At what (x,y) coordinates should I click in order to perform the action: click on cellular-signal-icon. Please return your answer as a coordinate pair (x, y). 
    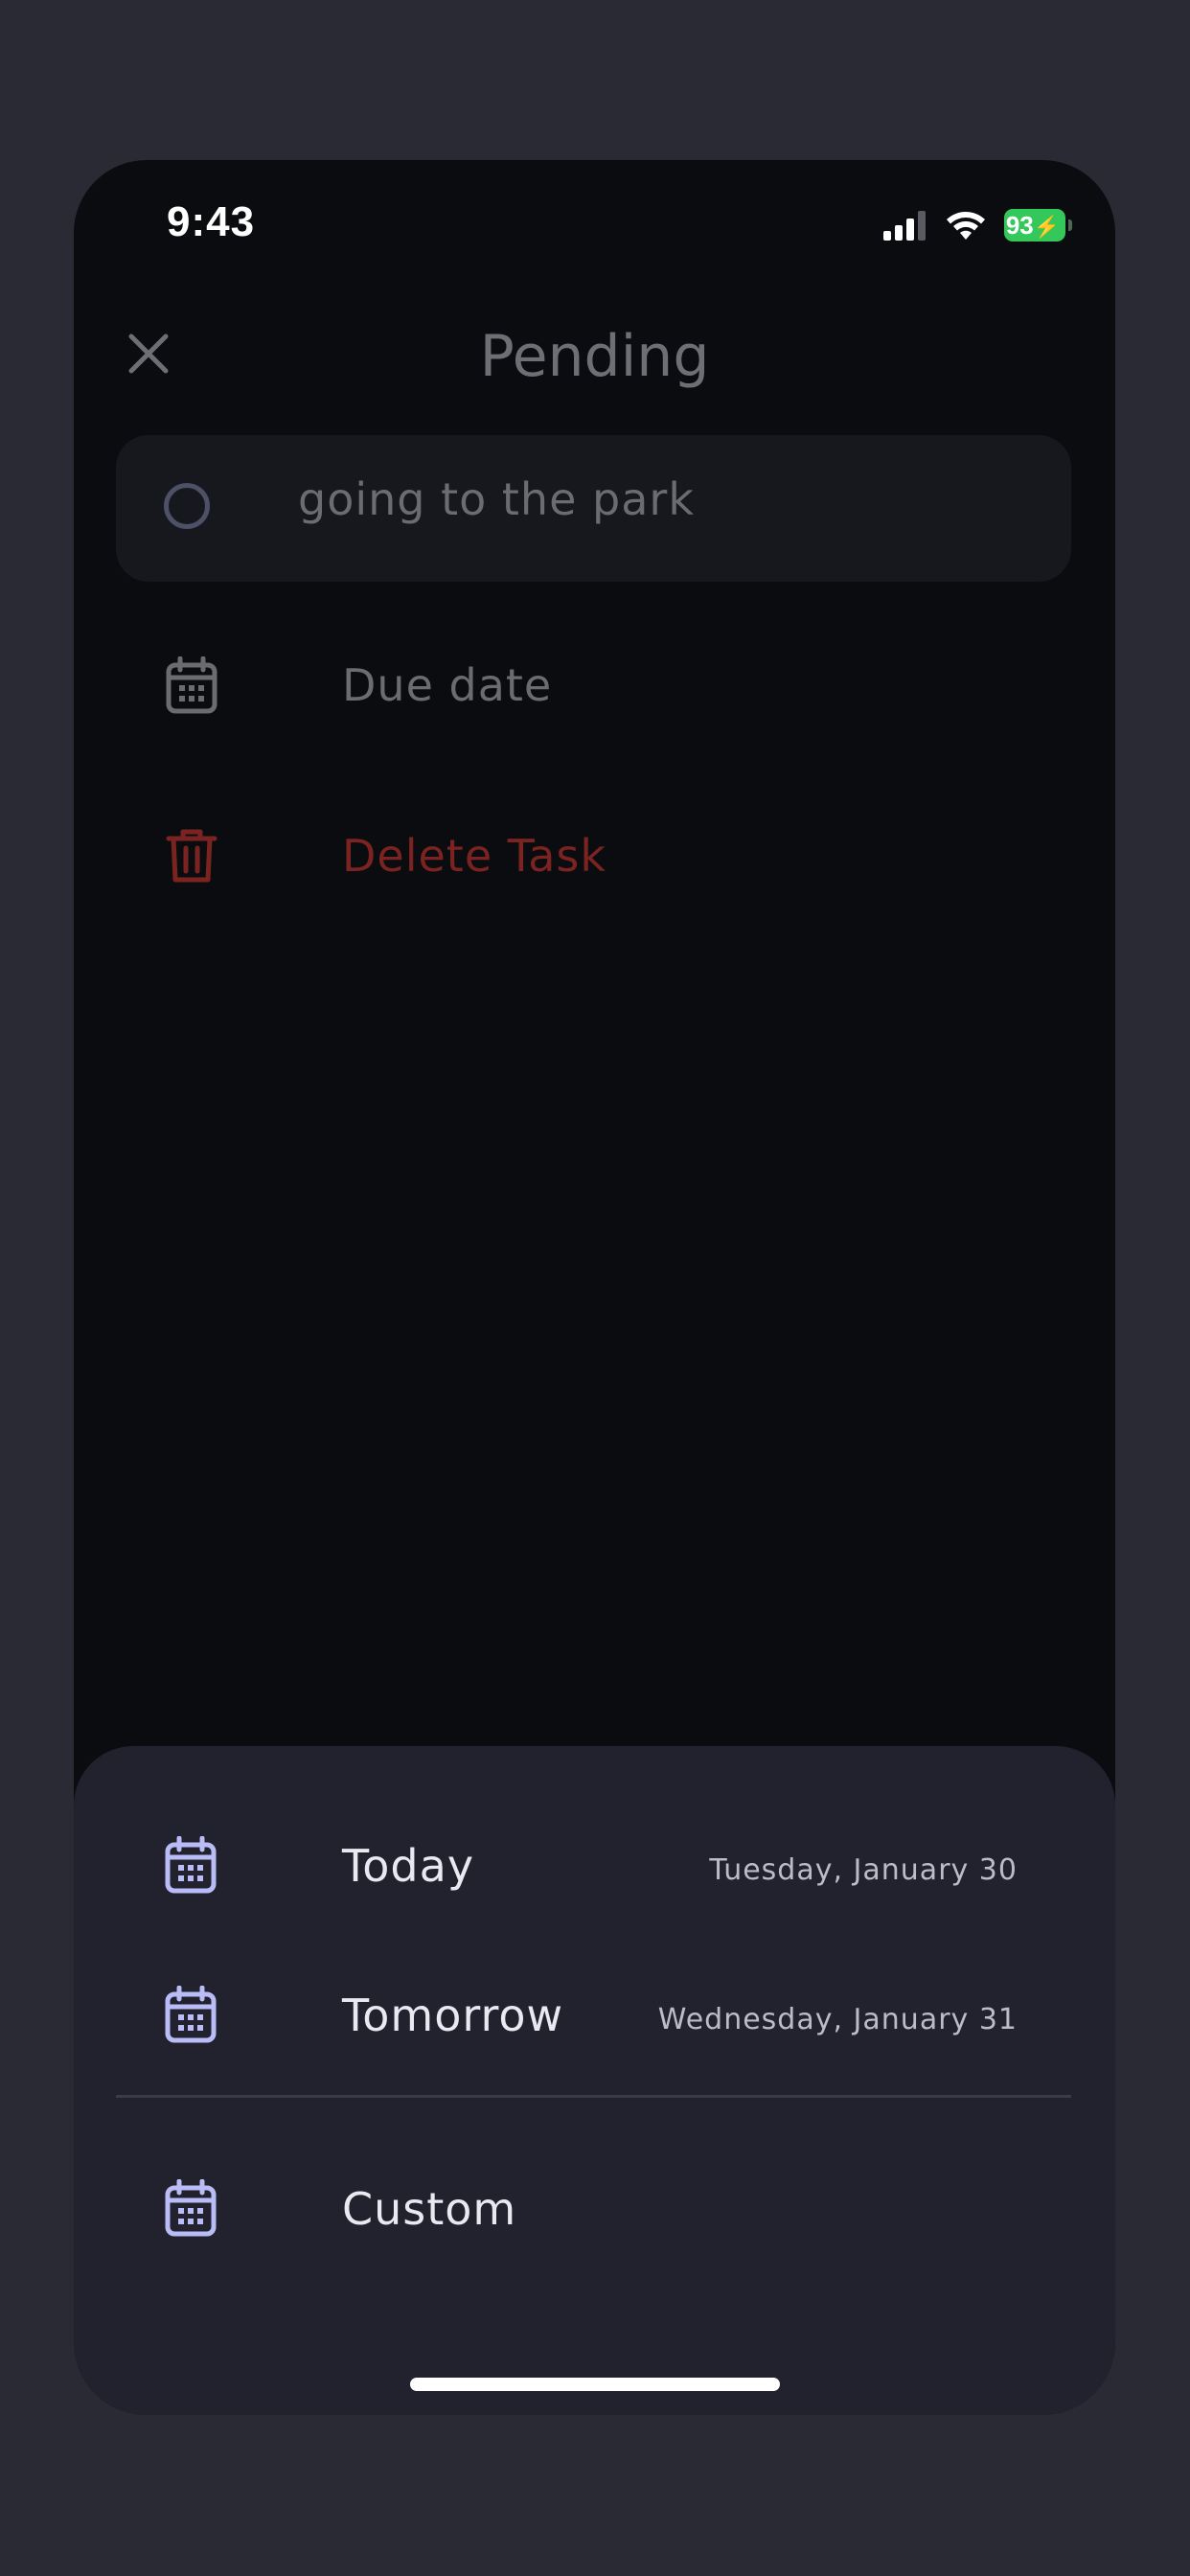
    Looking at the image, I should click on (905, 226).